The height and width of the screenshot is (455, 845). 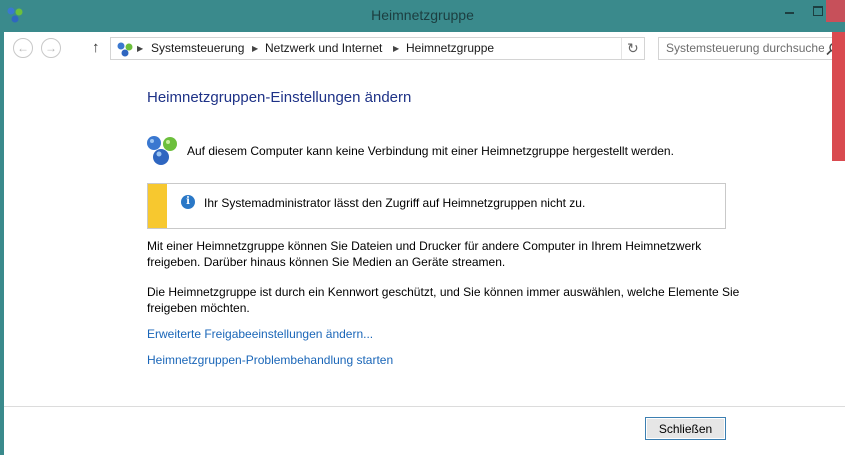 What do you see at coordinates (424, 430) in the screenshot?
I see `footer-bar: Schließen` at bounding box center [424, 430].